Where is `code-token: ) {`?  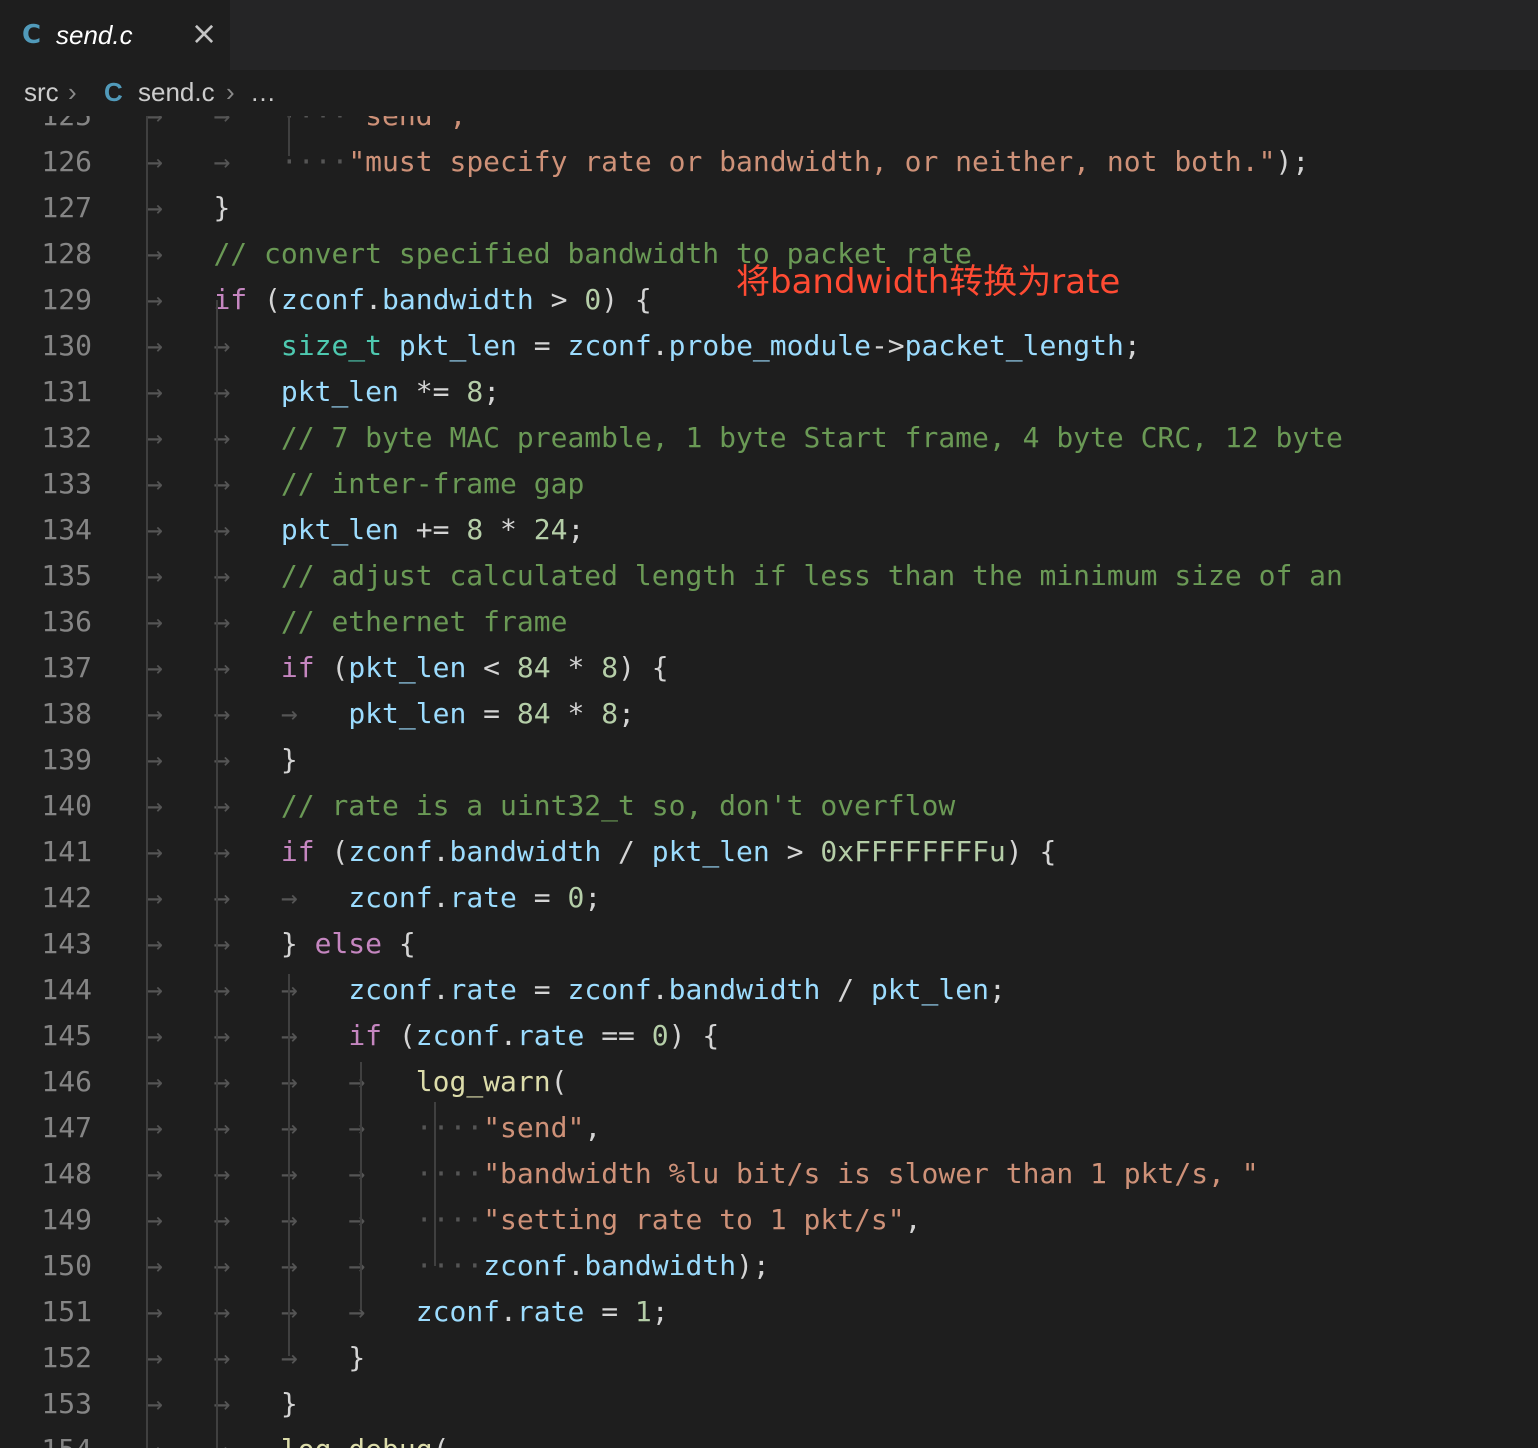
code-token: ) { is located at coordinates (626, 299).